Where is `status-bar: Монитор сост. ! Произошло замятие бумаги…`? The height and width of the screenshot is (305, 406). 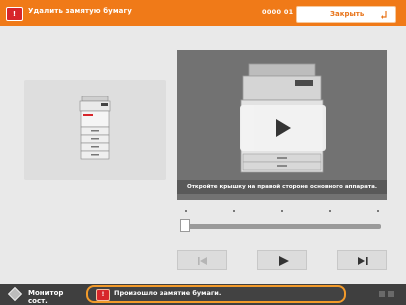
status-bar: Монитор сост. ! Произошло замятие бумаги… is located at coordinates (203, 294).